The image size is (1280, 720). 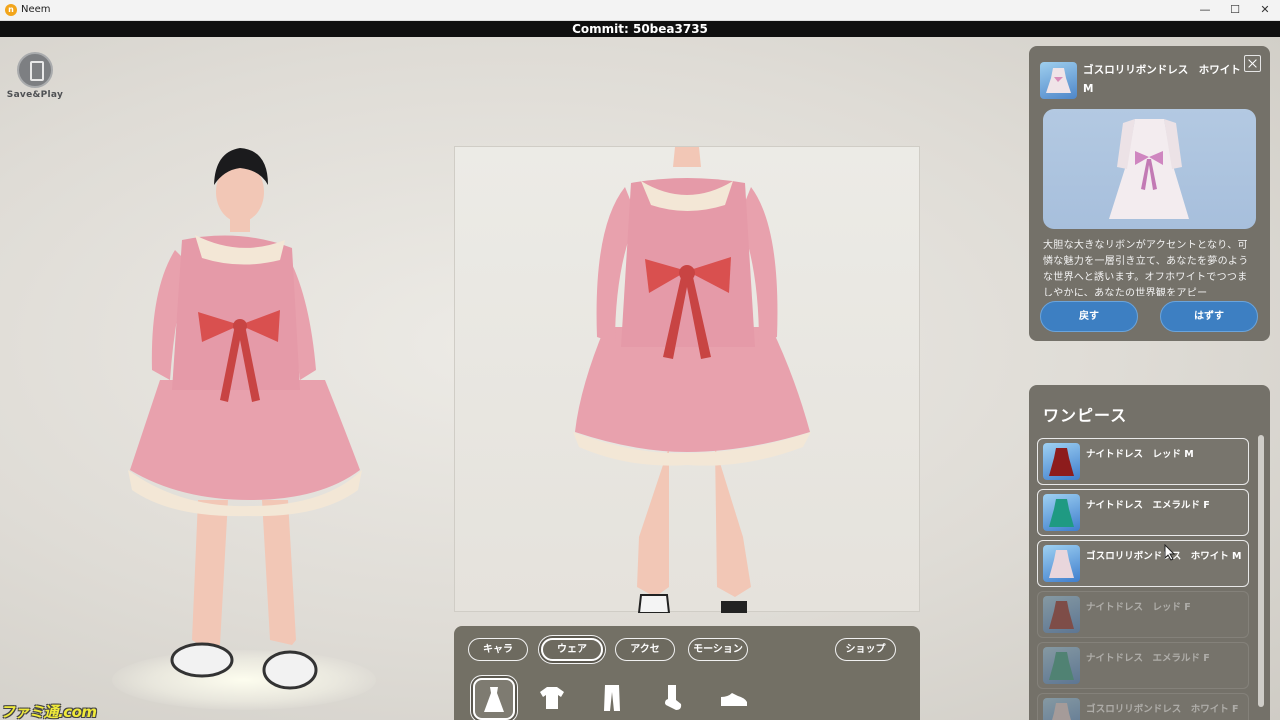 What do you see at coordinates (1265, 10) in the screenshot?
I see `close-window-button: ✕` at bounding box center [1265, 10].